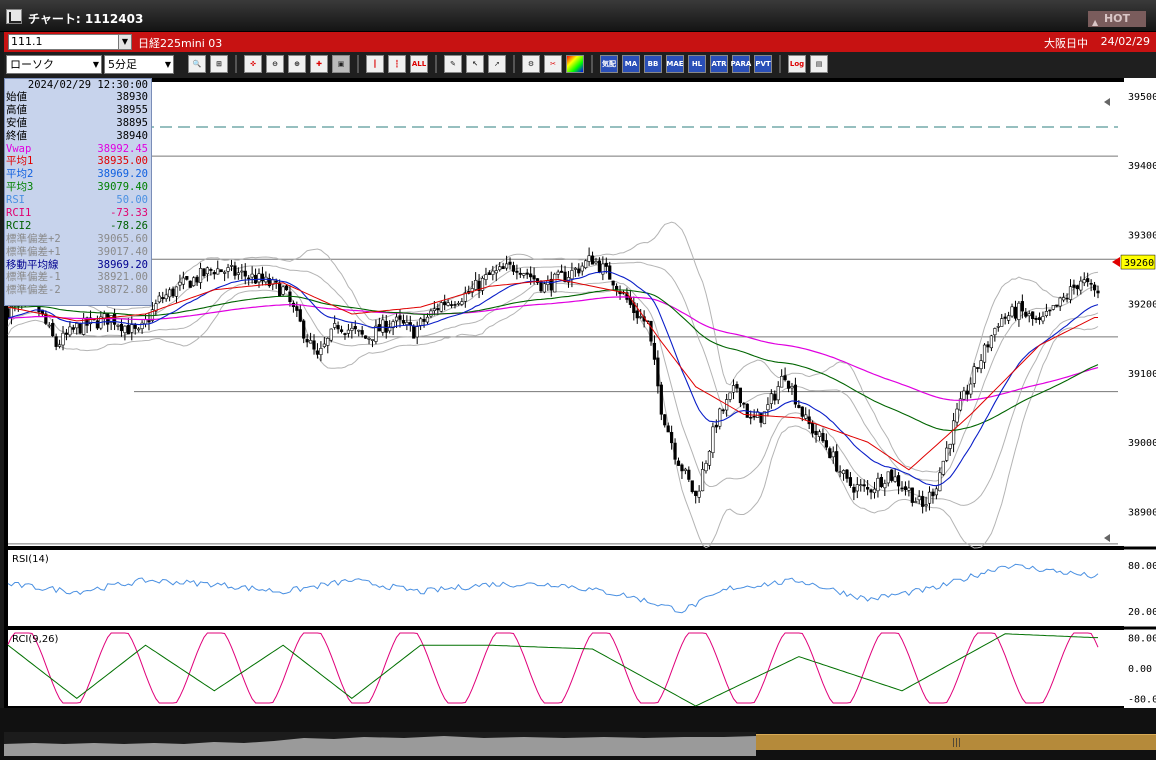  I want to click on price-tick-label: 39000, so click(1142, 443).